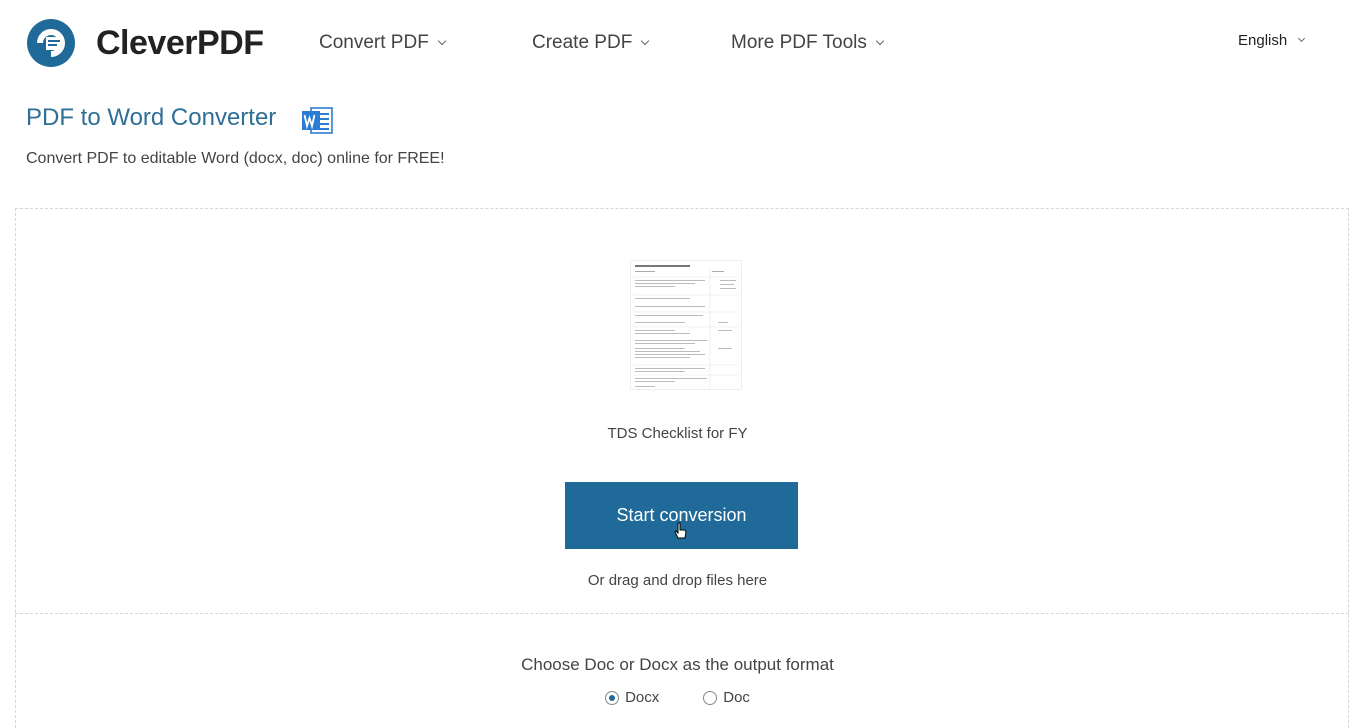 The image size is (1355, 728). I want to click on language-selector: English, so click(1272, 40).